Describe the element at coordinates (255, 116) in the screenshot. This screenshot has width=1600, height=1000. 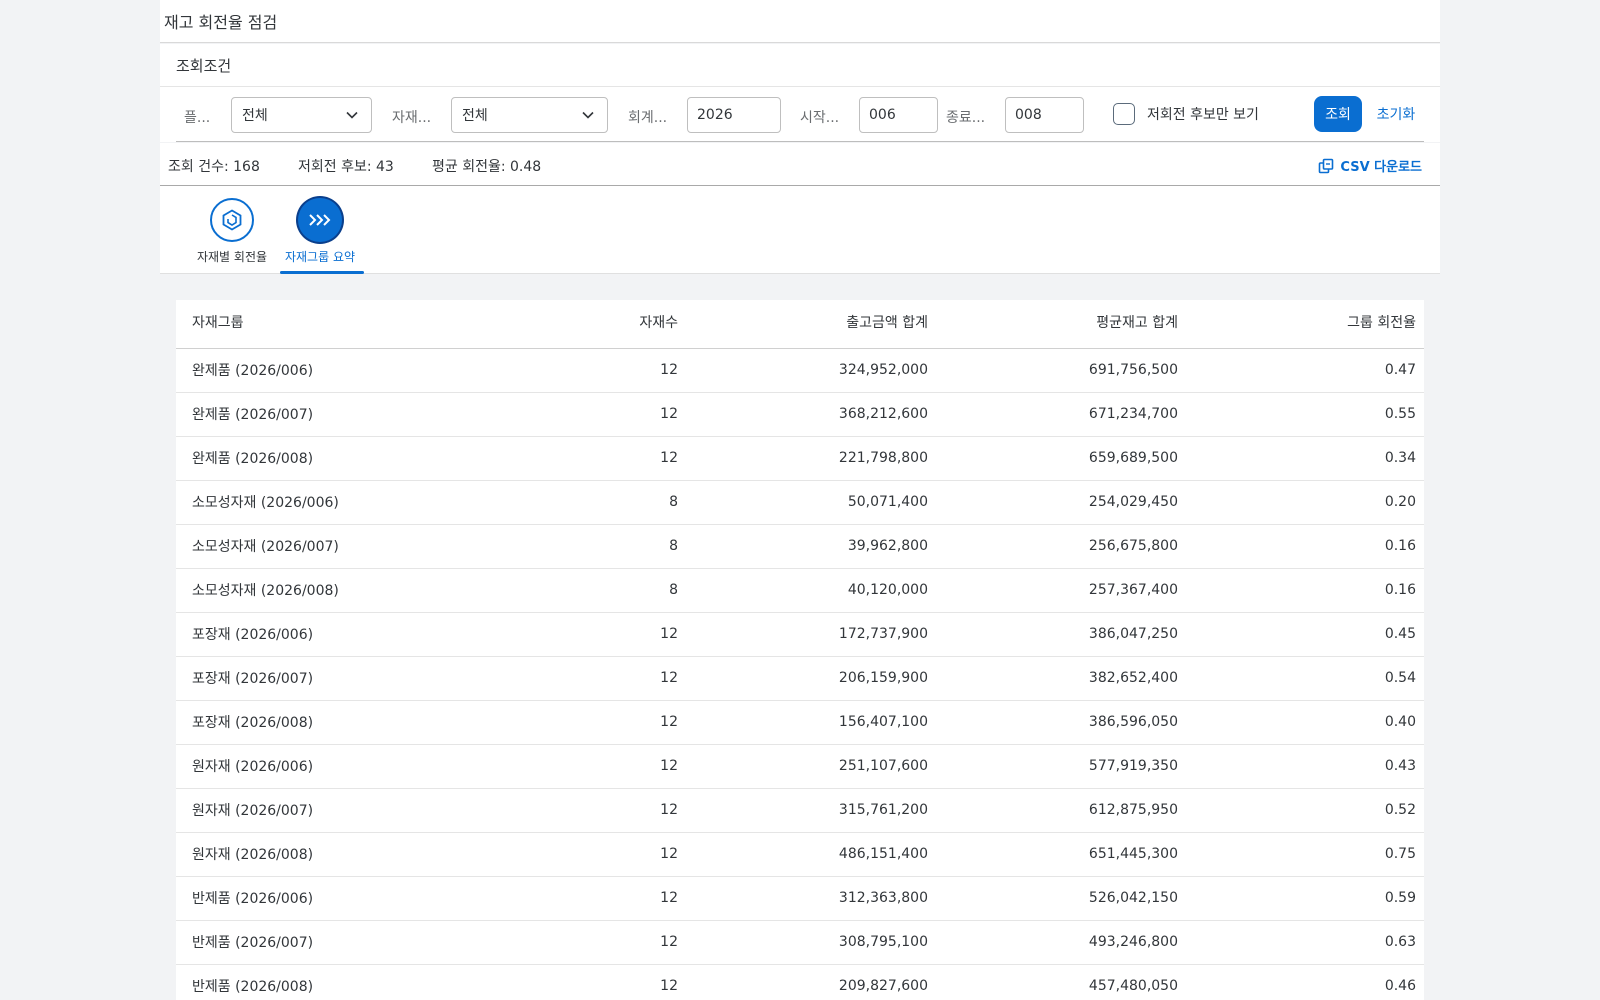
I see `plant-select-value: 전체` at that location.